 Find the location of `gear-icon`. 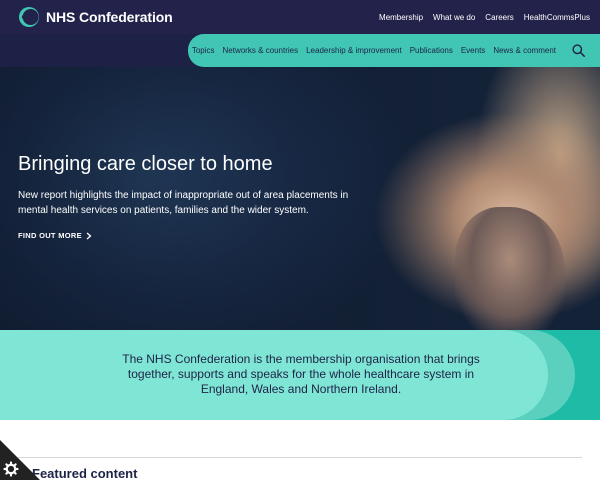

gear-icon is located at coordinates (20, 460).